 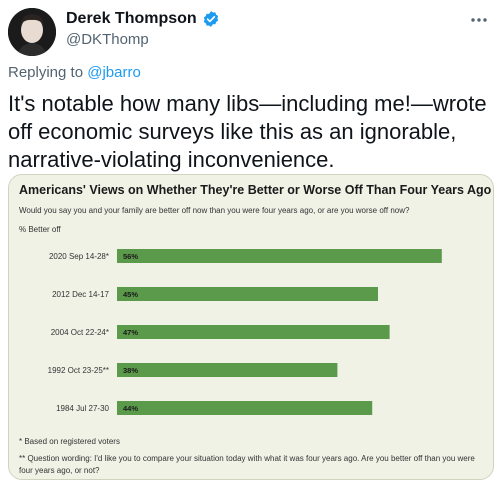 What do you see at coordinates (130, 294) in the screenshot?
I see `bar-value-label: 45%` at bounding box center [130, 294].